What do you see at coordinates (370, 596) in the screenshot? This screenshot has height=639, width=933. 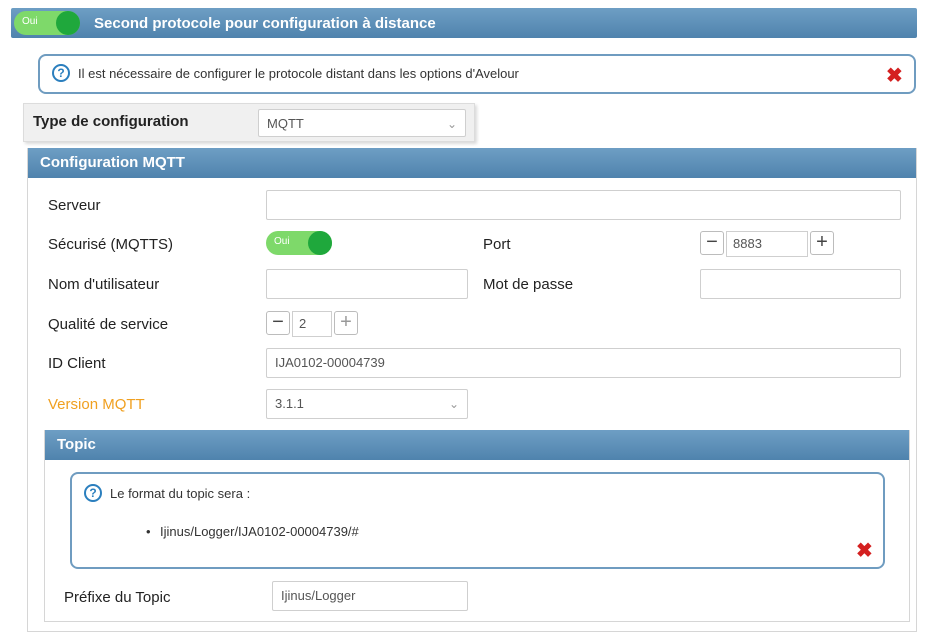 I see `topic-prefix-input: Ijinus/Logger` at bounding box center [370, 596].